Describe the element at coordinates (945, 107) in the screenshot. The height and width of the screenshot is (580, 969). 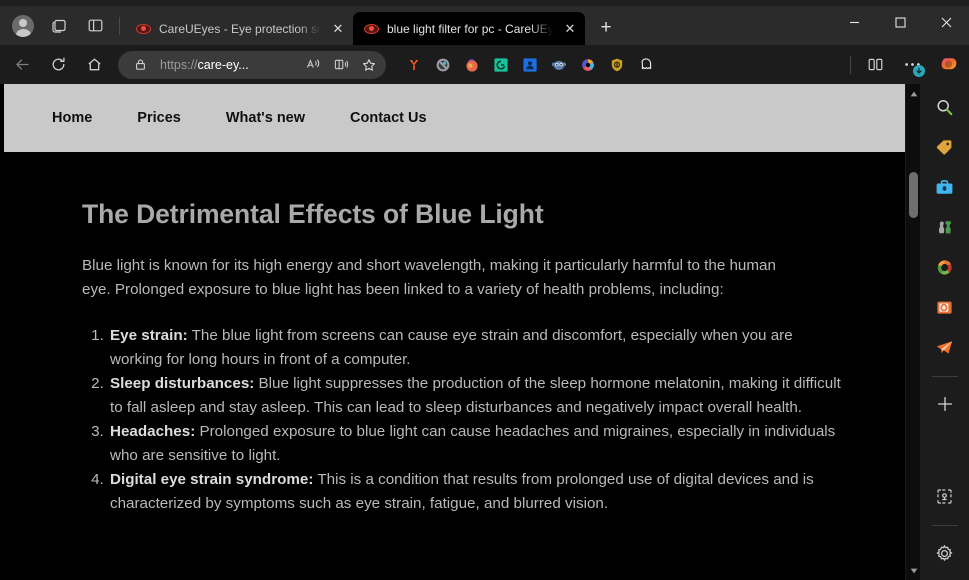
I see `search-icon` at that location.